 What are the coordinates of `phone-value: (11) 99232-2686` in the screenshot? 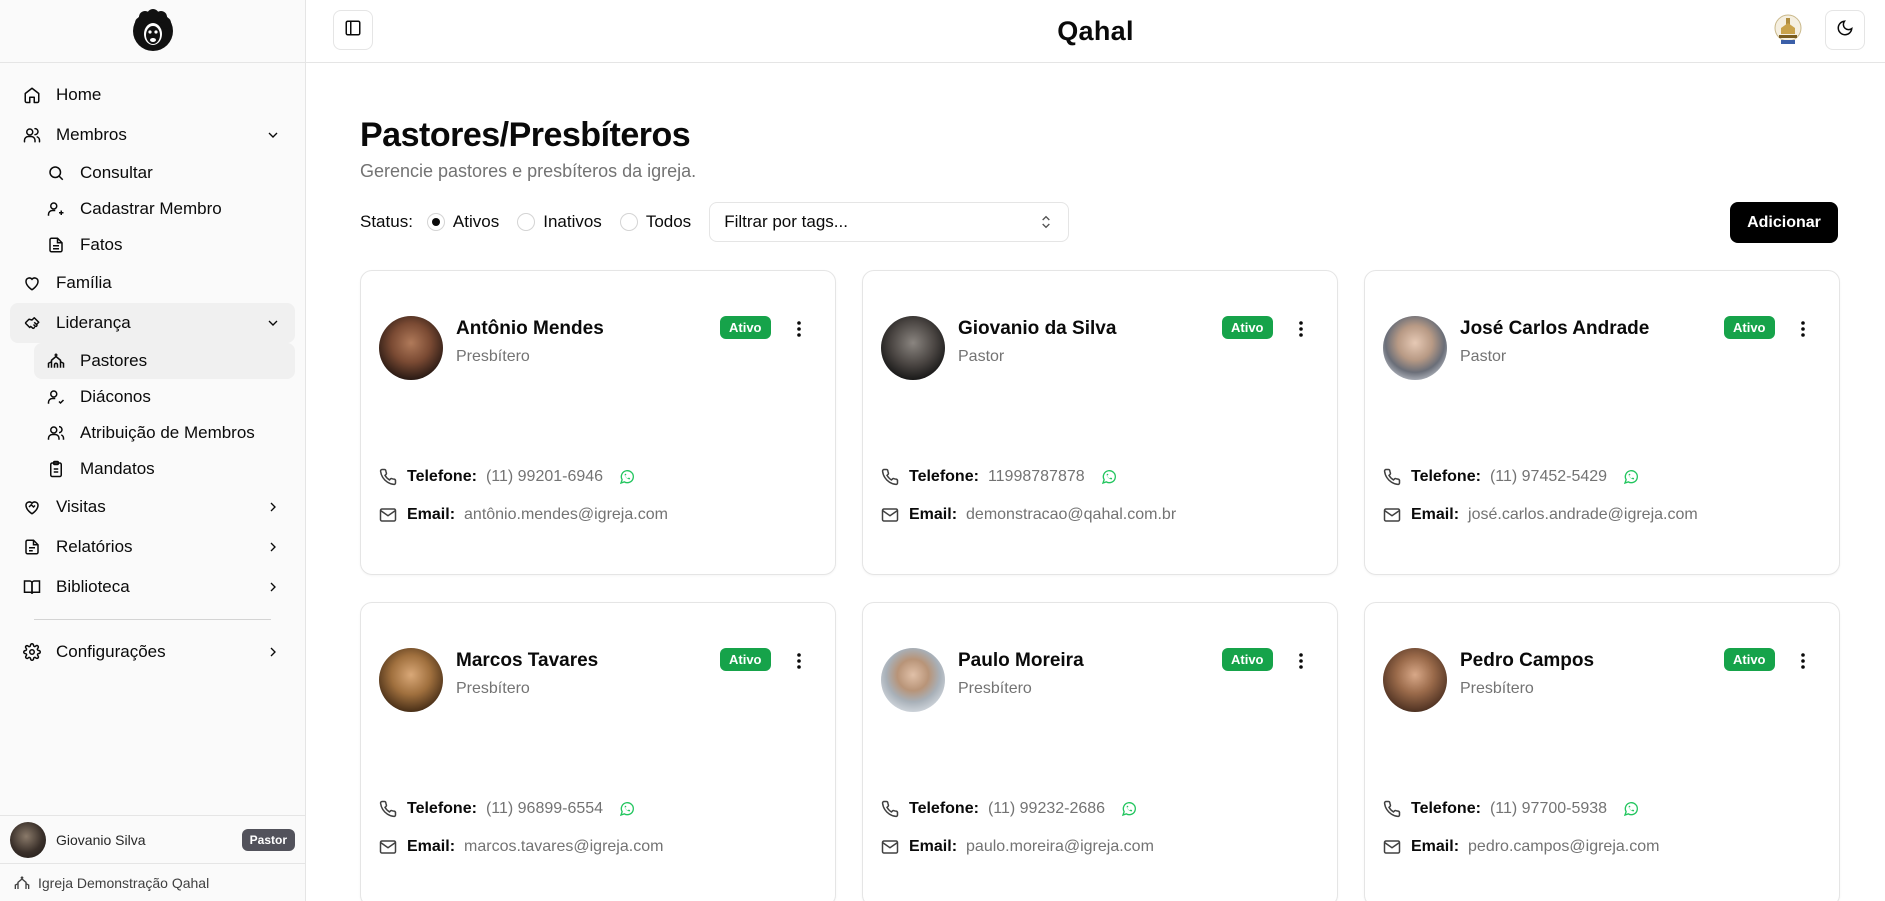 It's located at (1046, 808).